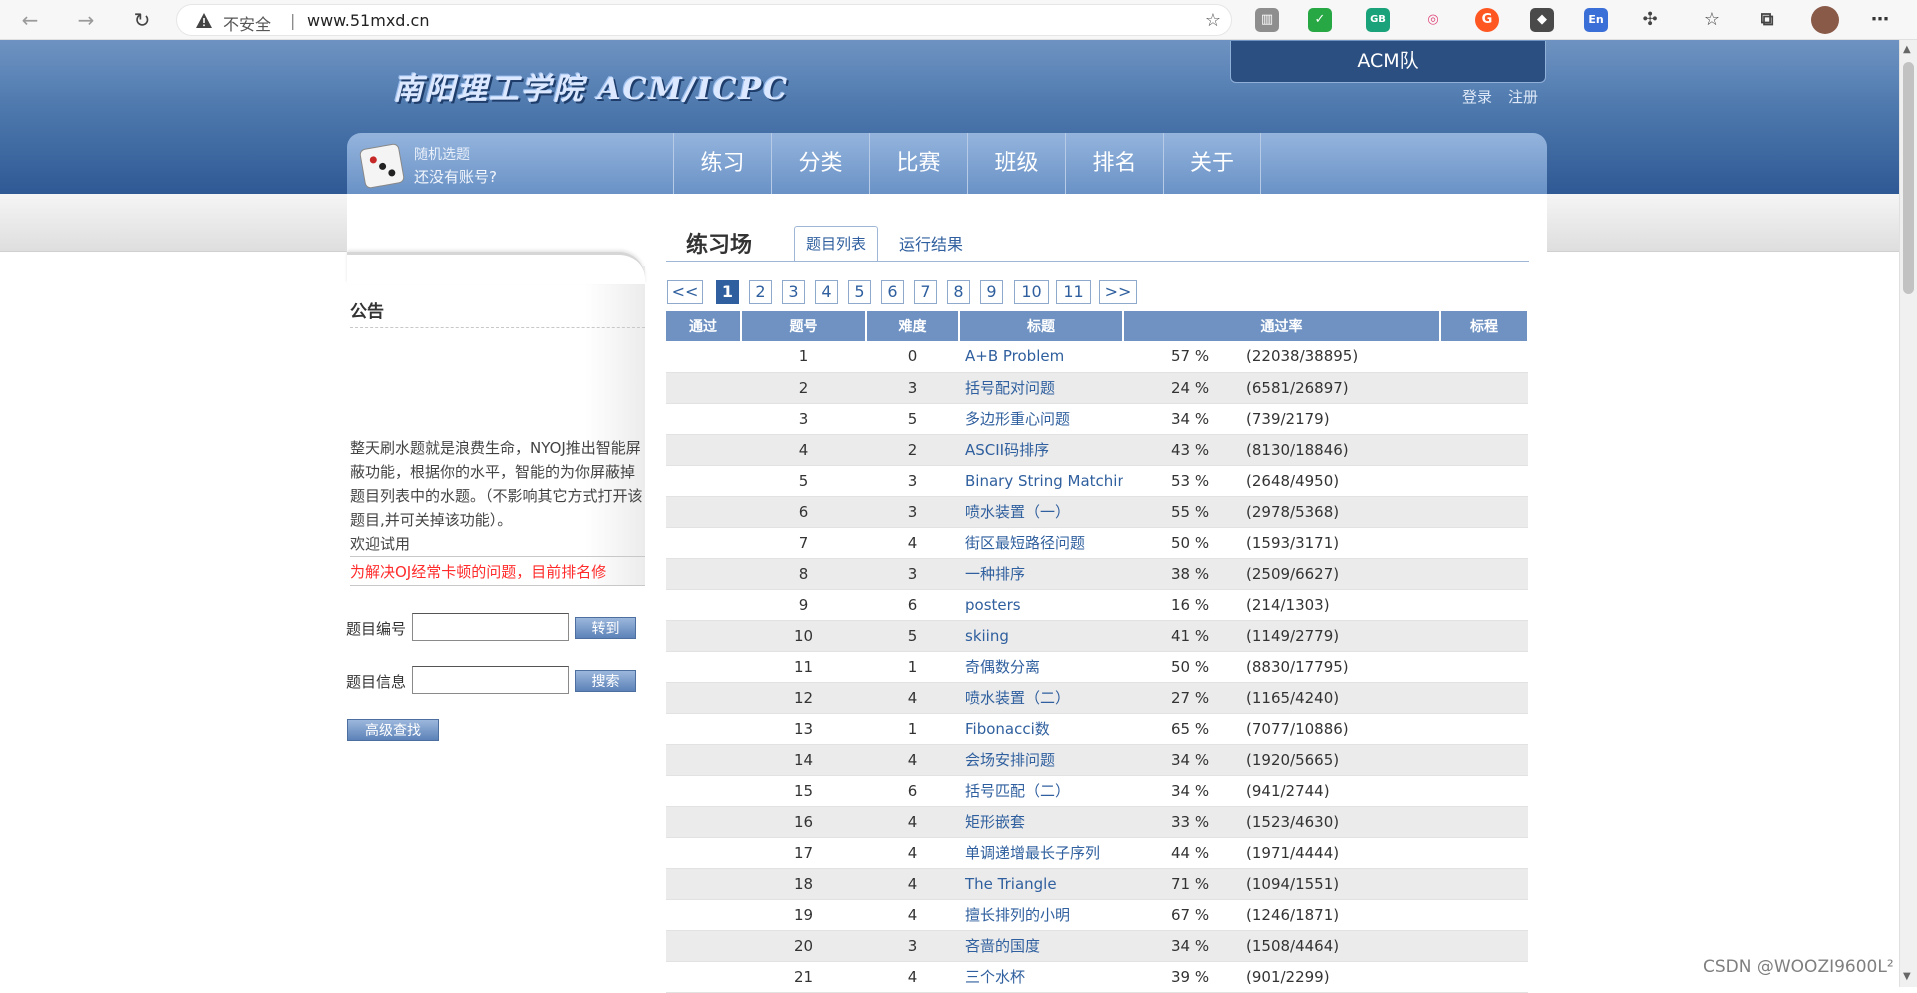 The image size is (1917, 993). What do you see at coordinates (1016, 163) in the screenshot?
I see `nav-class: 班级` at bounding box center [1016, 163].